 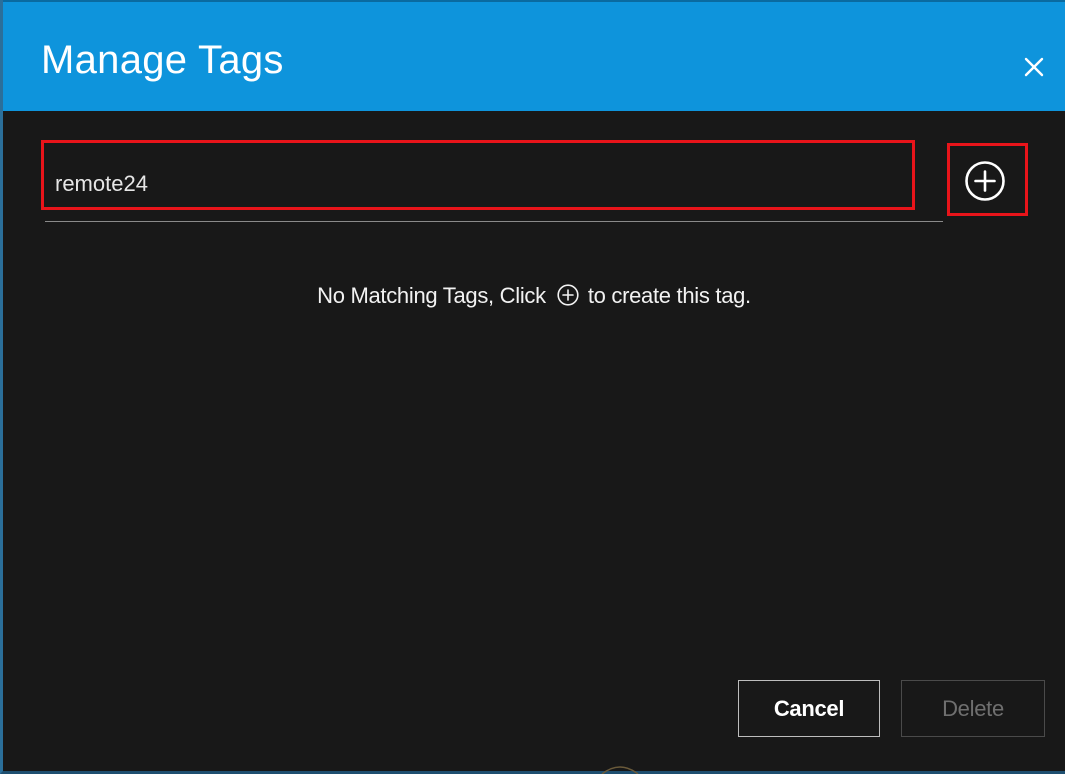 What do you see at coordinates (475, 184) in the screenshot?
I see `tag-search-input` at bounding box center [475, 184].